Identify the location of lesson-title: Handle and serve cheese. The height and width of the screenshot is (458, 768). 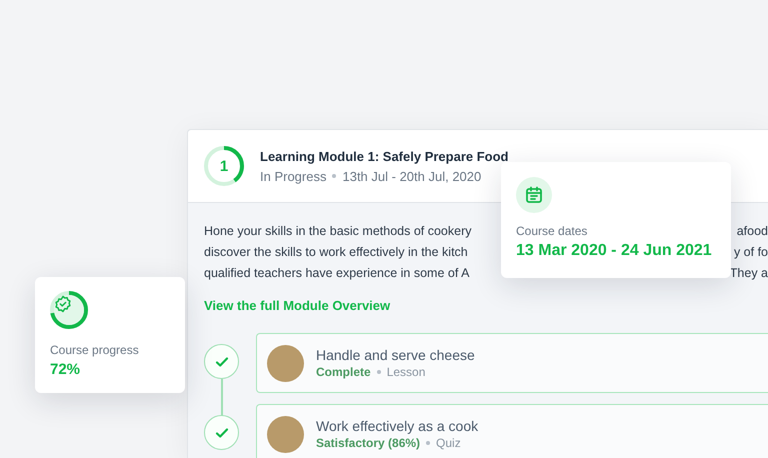
(395, 355).